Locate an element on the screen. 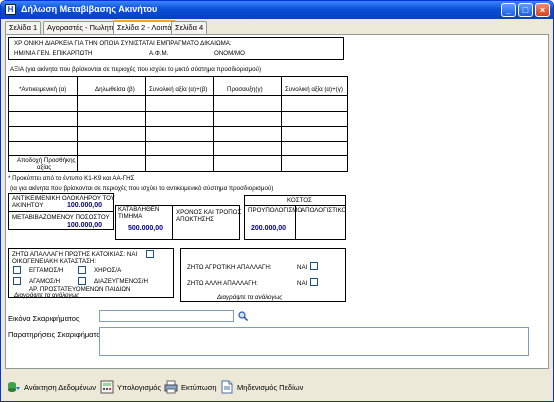 The width and height of the screenshot is (554, 402). acquisition-time-label: ΧΡΟΝΟΣ ΚΑΙ ΤΡΟΠΟΣ is located at coordinates (209, 212).